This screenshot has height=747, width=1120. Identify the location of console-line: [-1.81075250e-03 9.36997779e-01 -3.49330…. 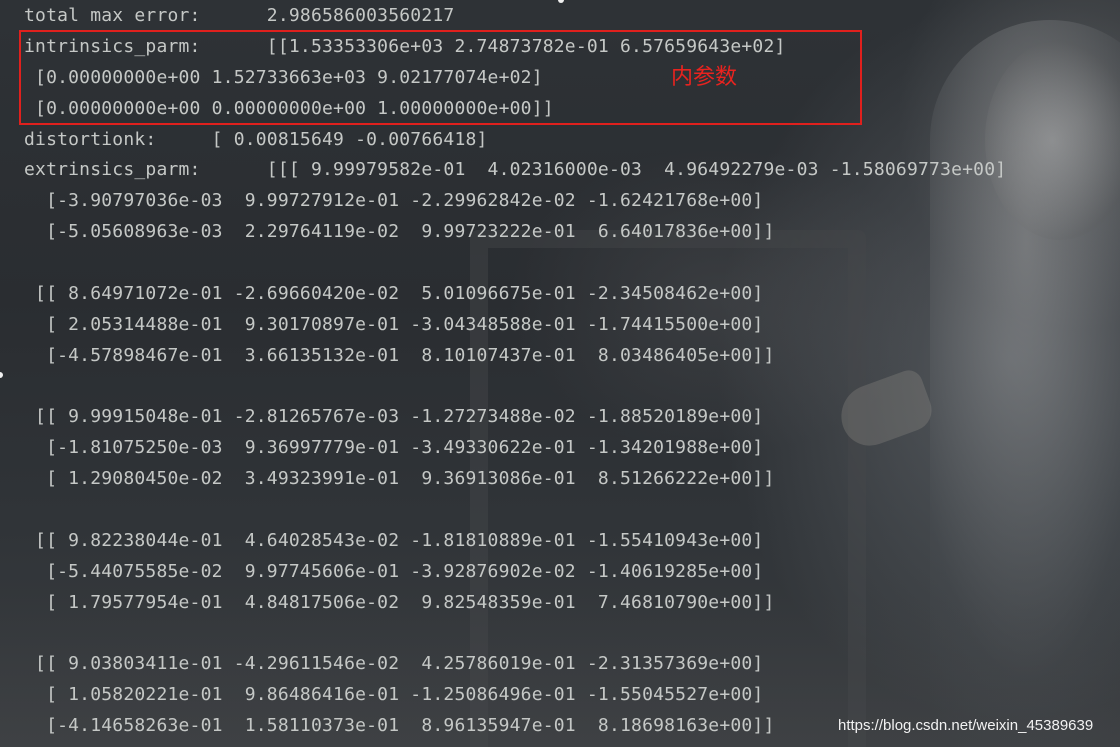
(394, 447).